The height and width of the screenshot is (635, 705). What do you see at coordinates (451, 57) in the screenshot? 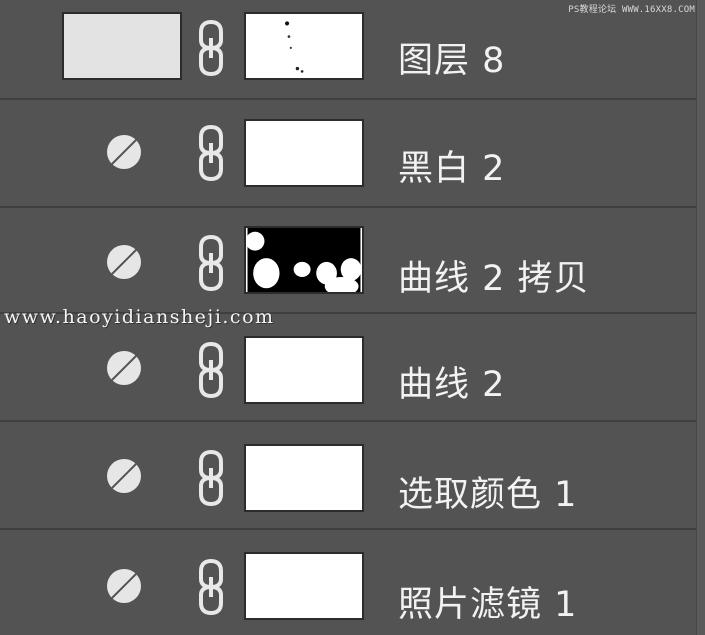
I see `layer-name: 图层 8` at bounding box center [451, 57].